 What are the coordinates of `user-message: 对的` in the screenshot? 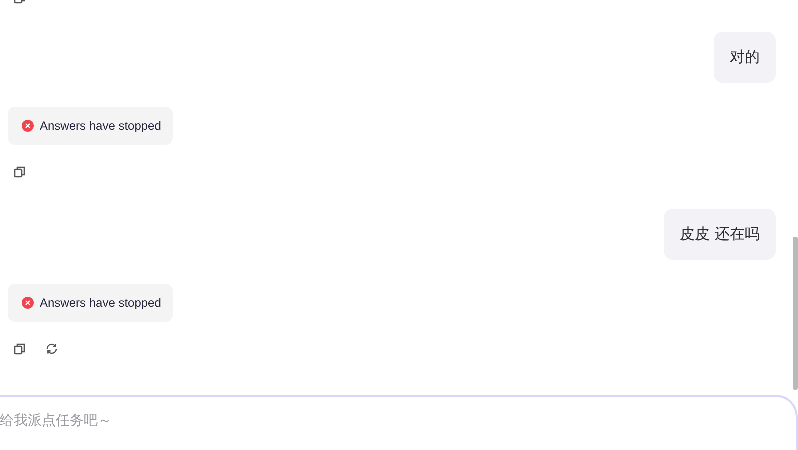 It's located at (745, 57).